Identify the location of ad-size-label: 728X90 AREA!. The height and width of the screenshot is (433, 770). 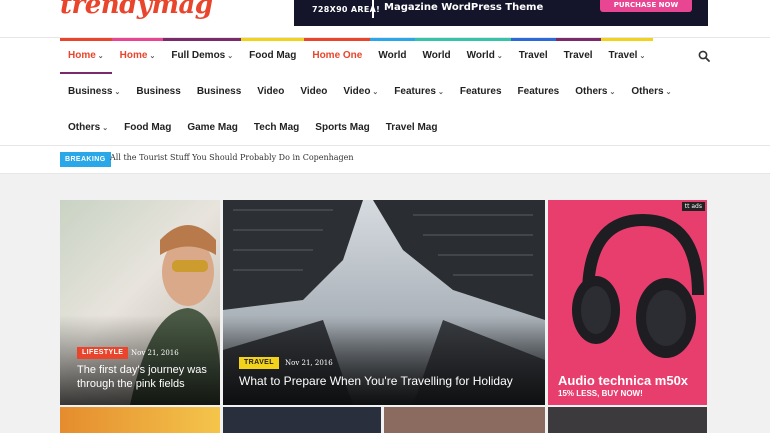
(346, 9).